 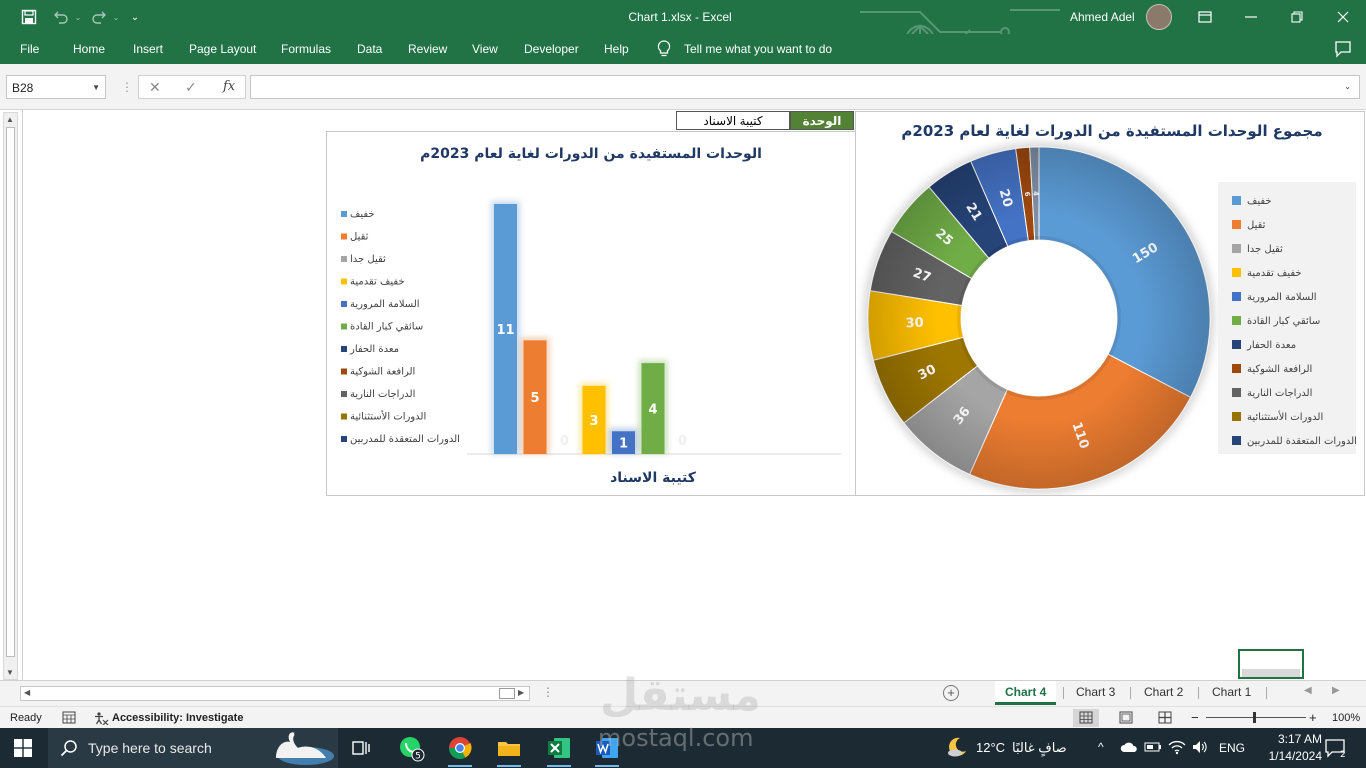 What do you see at coordinates (127, 87) in the screenshot?
I see `formula-bar-handle: ⋮` at bounding box center [127, 87].